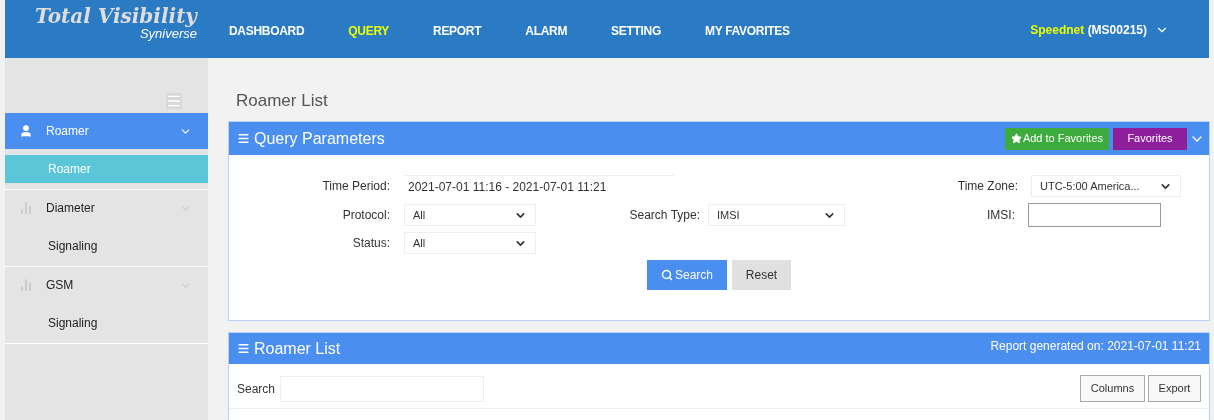  What do you see at coordinates (667, 275) in the screenshot?
I see `search-icon` at bounding box center [667, 275].